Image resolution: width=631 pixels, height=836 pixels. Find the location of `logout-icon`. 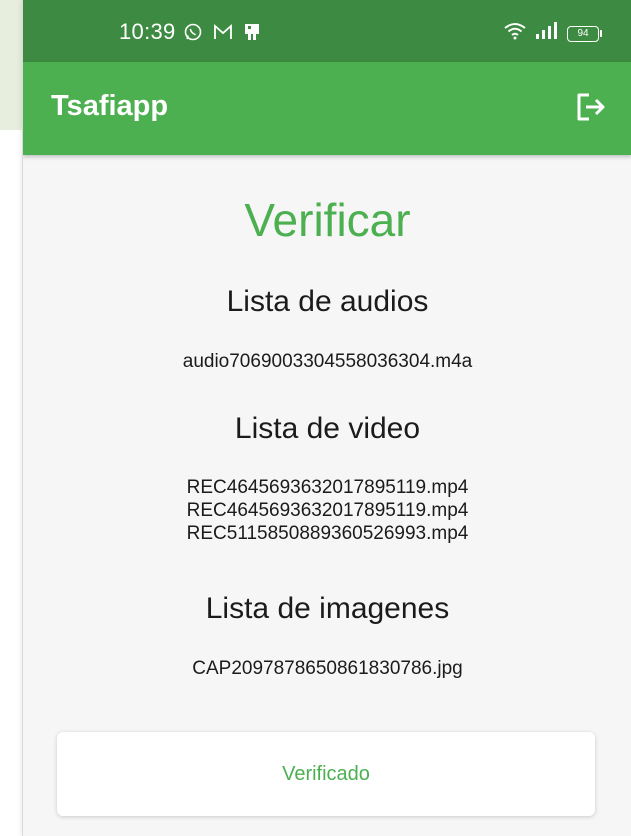

logout-icon is located at coordinates (591, 109).